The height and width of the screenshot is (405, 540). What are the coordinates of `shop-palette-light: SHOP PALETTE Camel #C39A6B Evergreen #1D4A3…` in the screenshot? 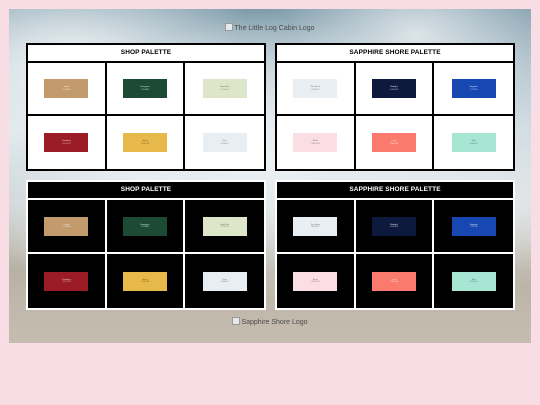 It's located at (146, 107).